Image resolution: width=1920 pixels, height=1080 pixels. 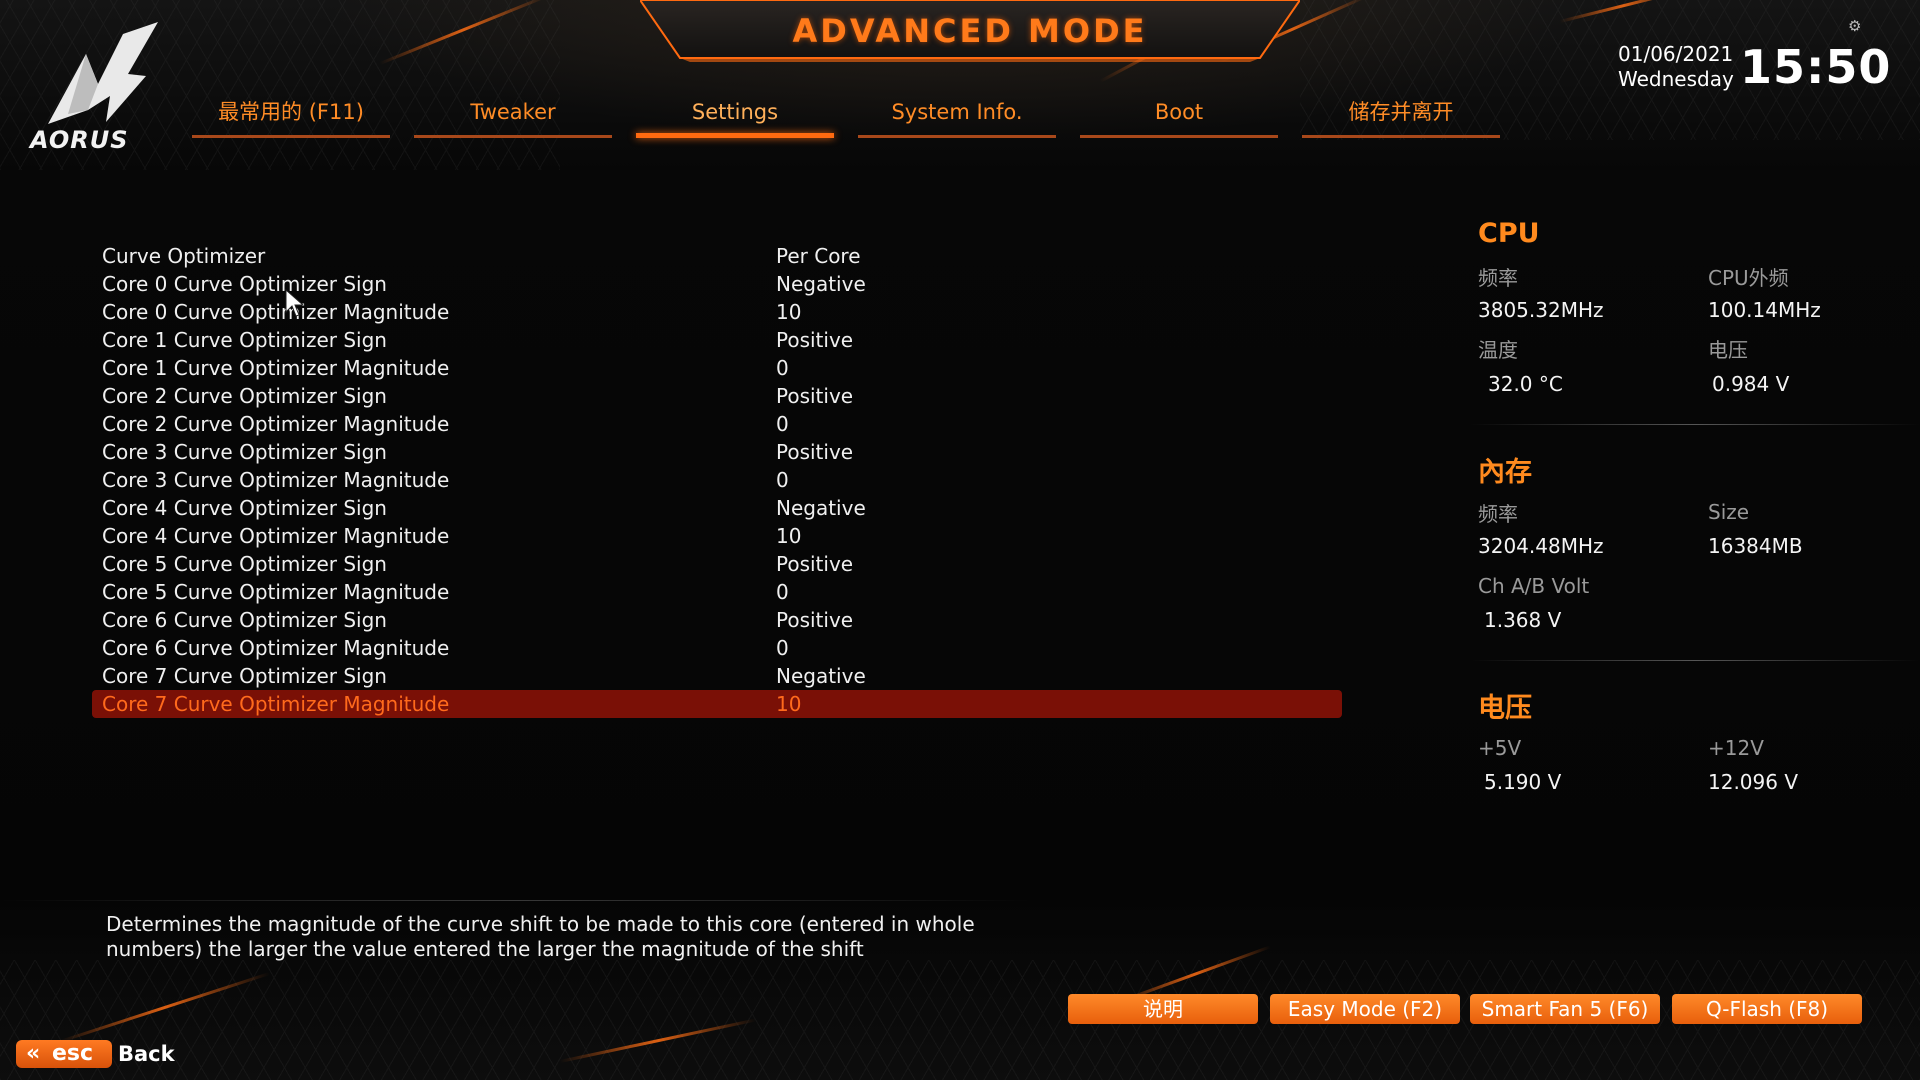 I want to click on back-label: Back, so click(x=146, y=1054).